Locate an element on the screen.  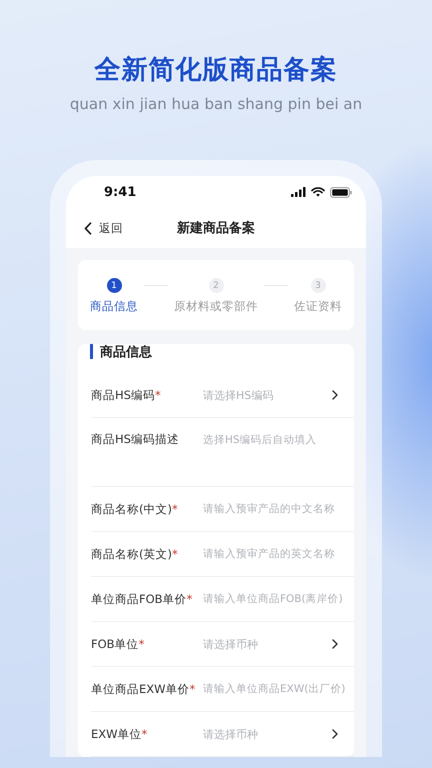
step-number: 1 is located at coordinates (114, 285).